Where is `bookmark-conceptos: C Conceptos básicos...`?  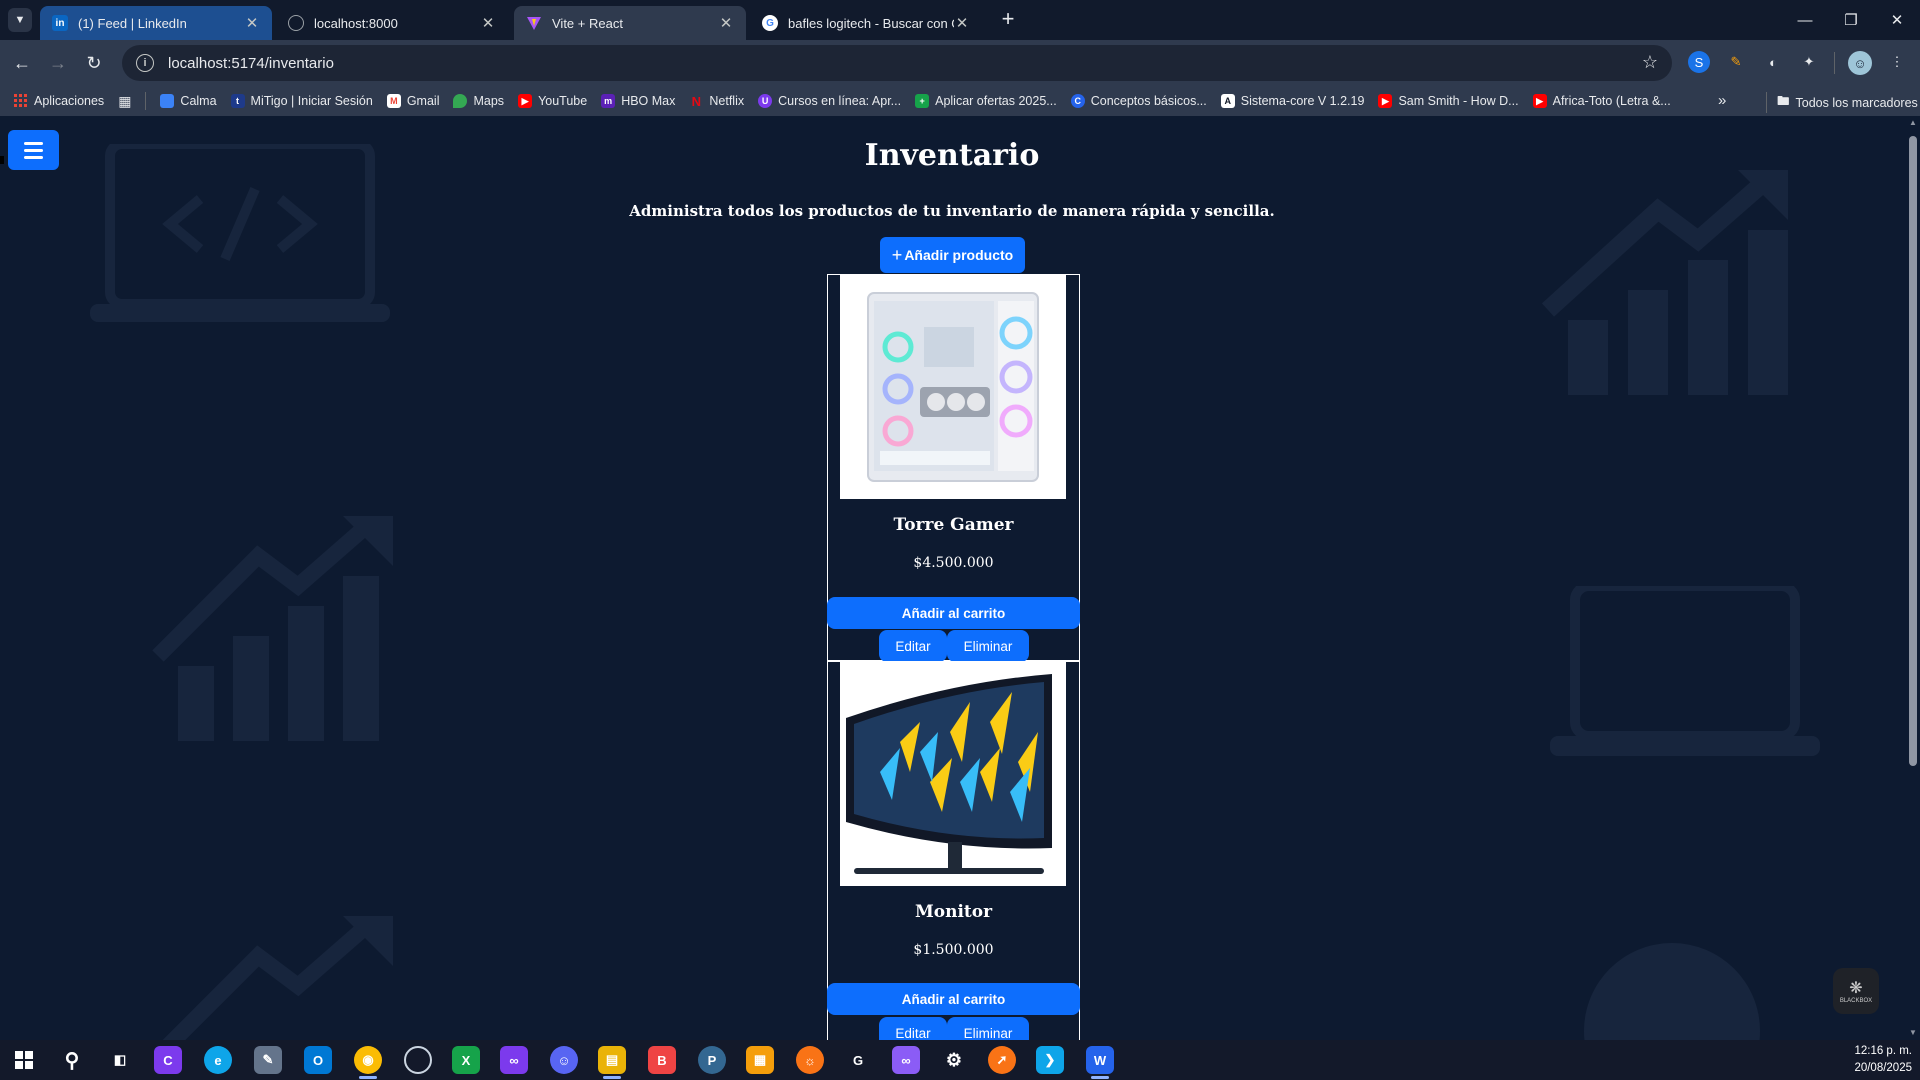
bookmark-conceptos: C Conceptos básicos... is located at coordinates (1138, 101).